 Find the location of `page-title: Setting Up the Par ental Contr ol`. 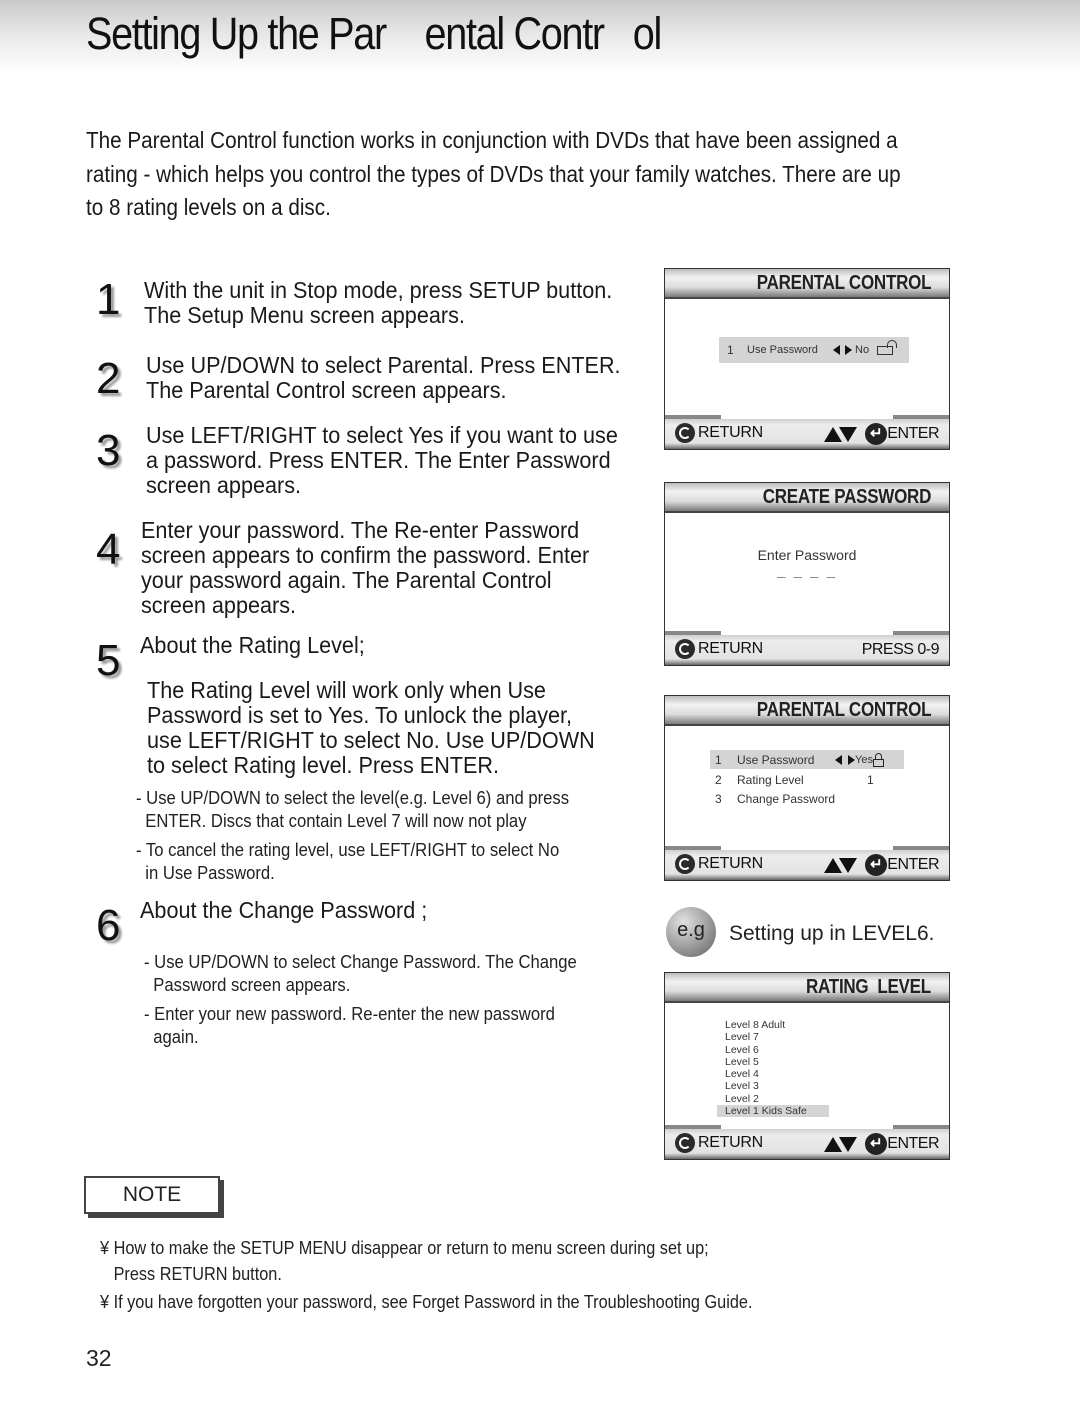

page-title: Setting Up the Par ental Contr ol is located at coordinates (374, 33).